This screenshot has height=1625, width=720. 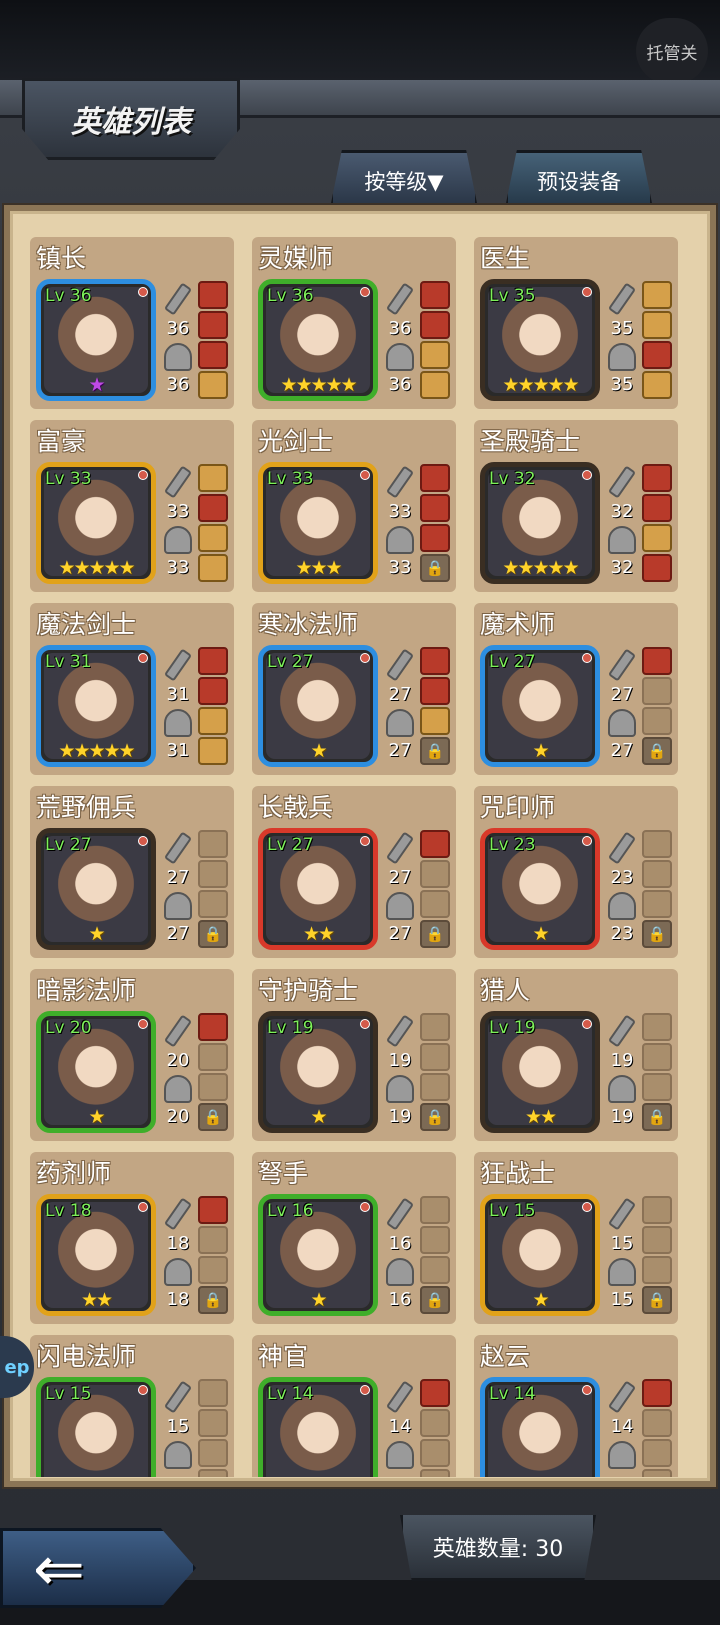 I want to click on hero-card: 药剂师 Lv 18 ★★ 18 18 🔒, so click(x=132, y=1238).